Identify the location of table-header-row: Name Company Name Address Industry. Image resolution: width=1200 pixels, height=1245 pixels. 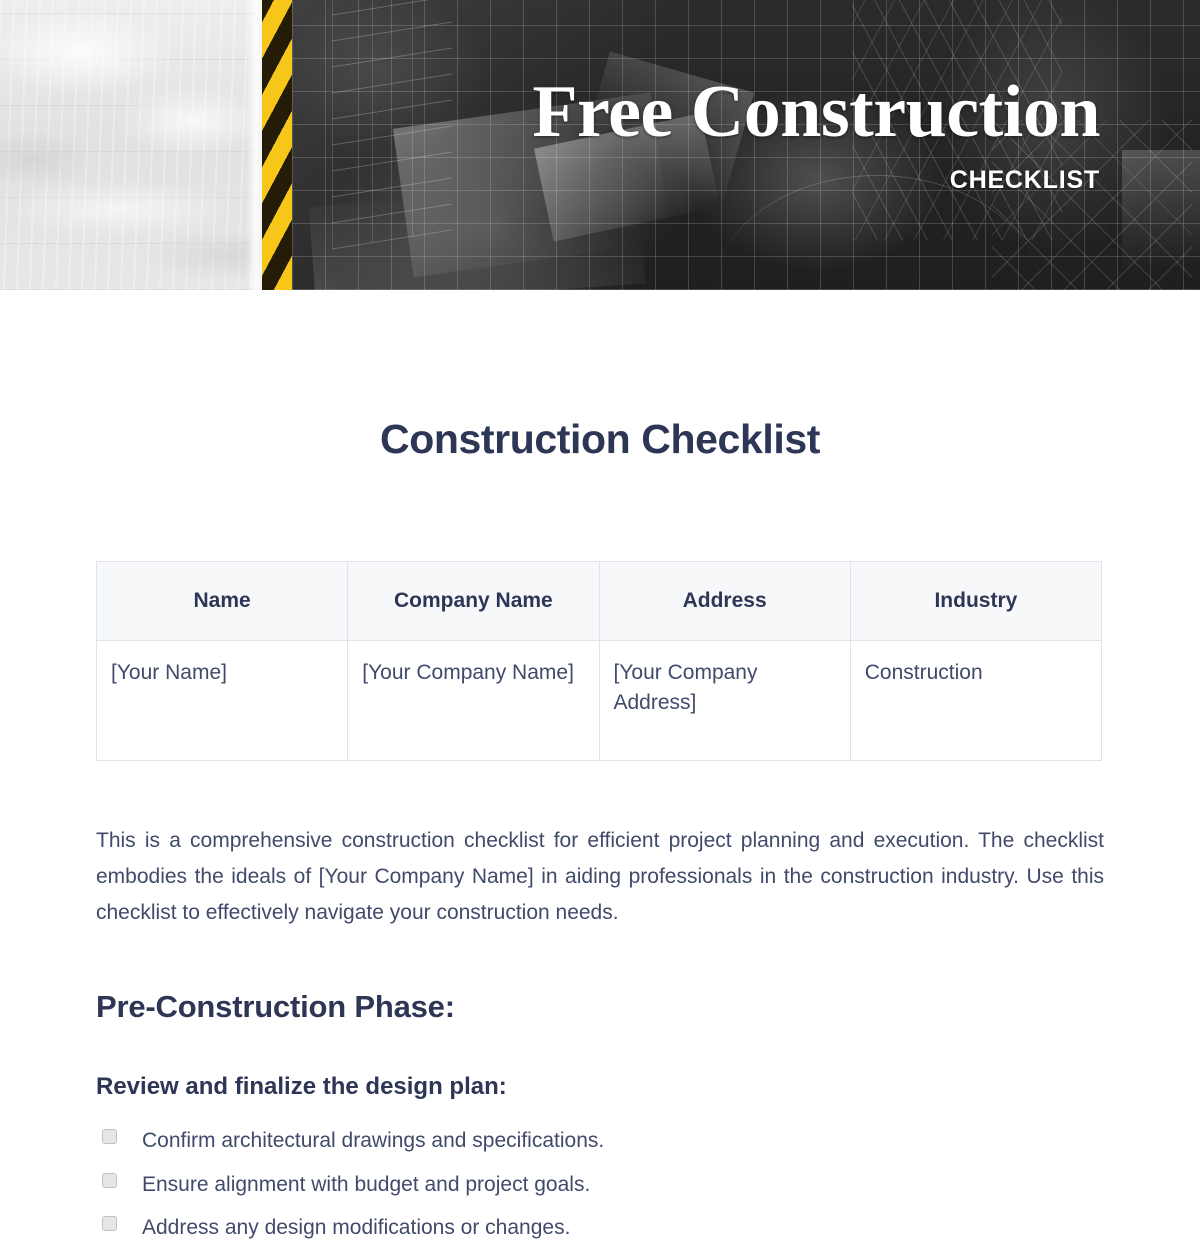
(599, 601).